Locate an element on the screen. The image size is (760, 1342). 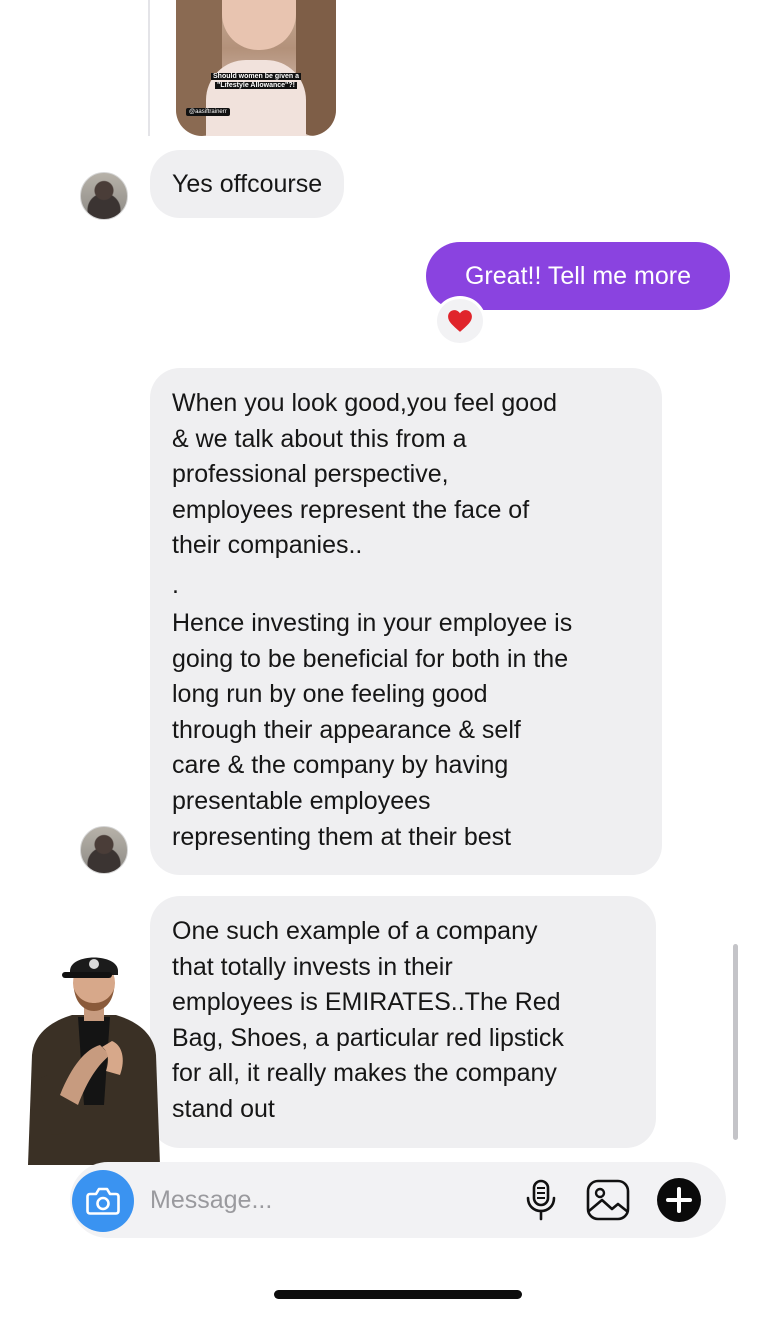
camera-button is located at coordinates (103, 1201).